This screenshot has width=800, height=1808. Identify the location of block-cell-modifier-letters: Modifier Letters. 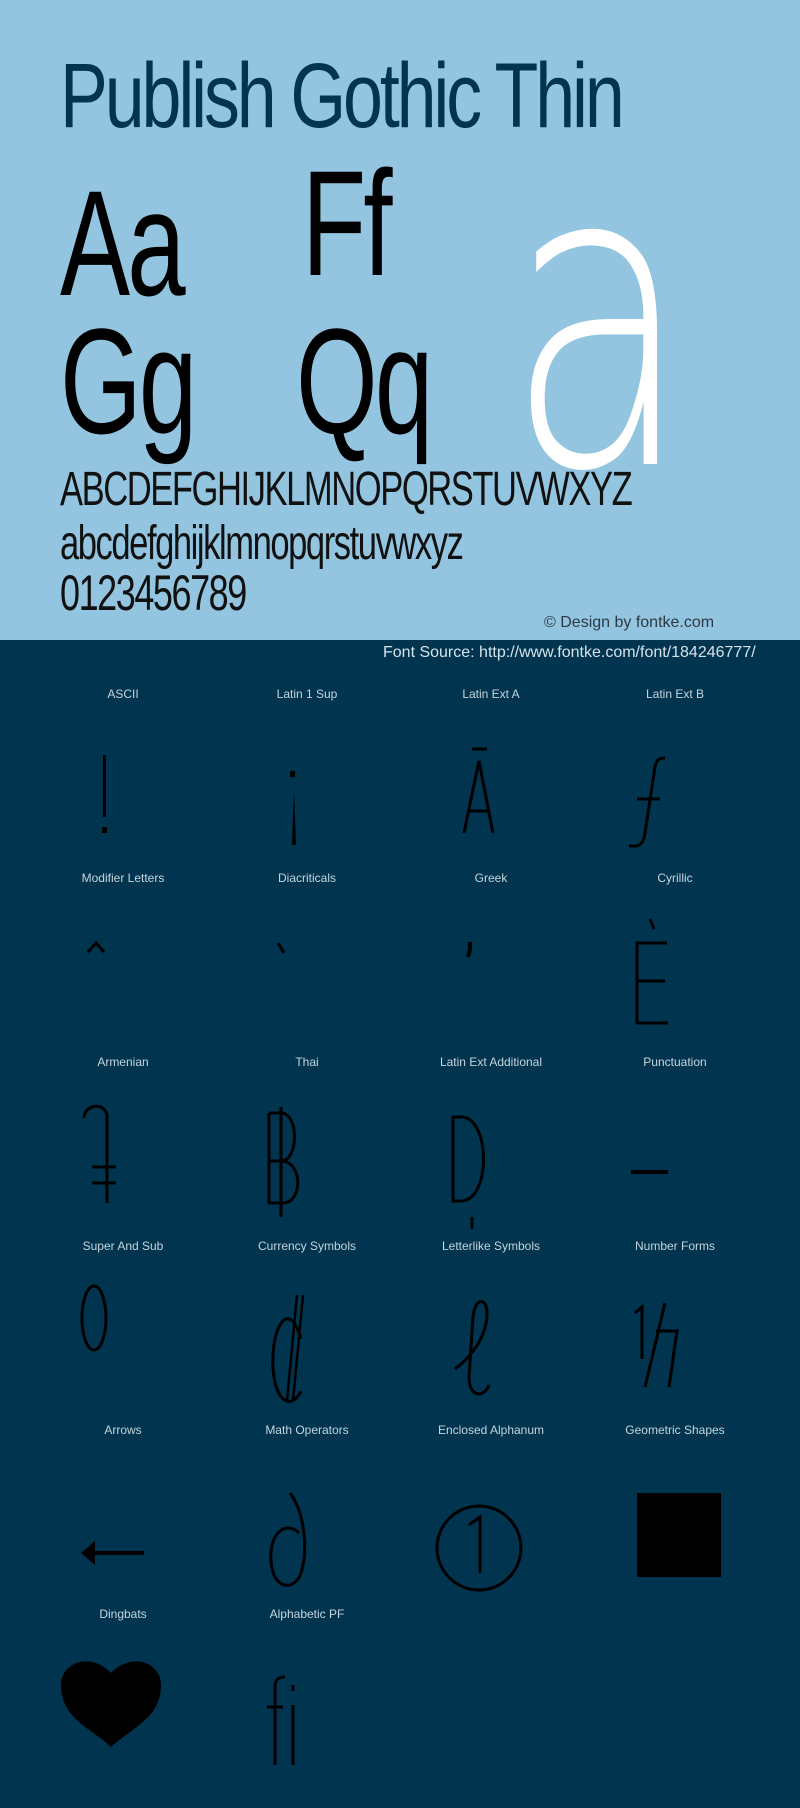
(123, 963).